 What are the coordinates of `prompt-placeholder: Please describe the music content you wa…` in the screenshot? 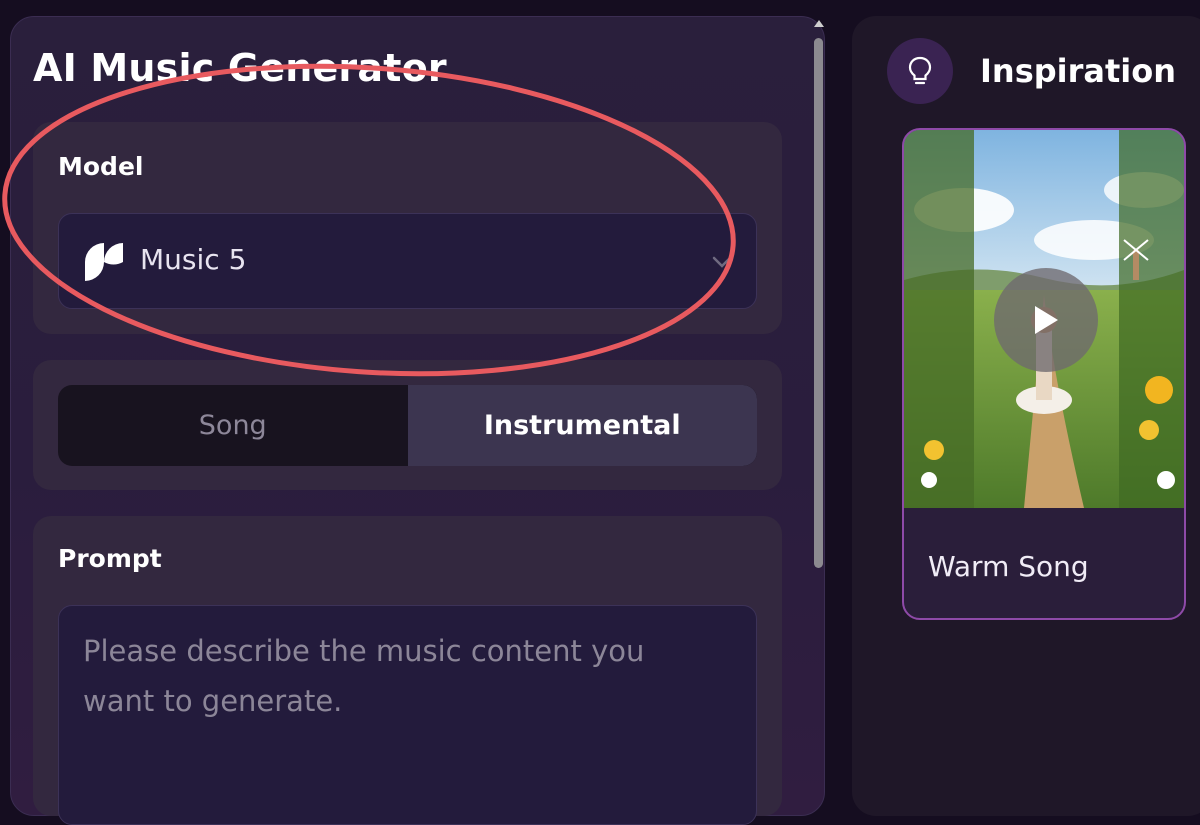 It's located at (364, 676).